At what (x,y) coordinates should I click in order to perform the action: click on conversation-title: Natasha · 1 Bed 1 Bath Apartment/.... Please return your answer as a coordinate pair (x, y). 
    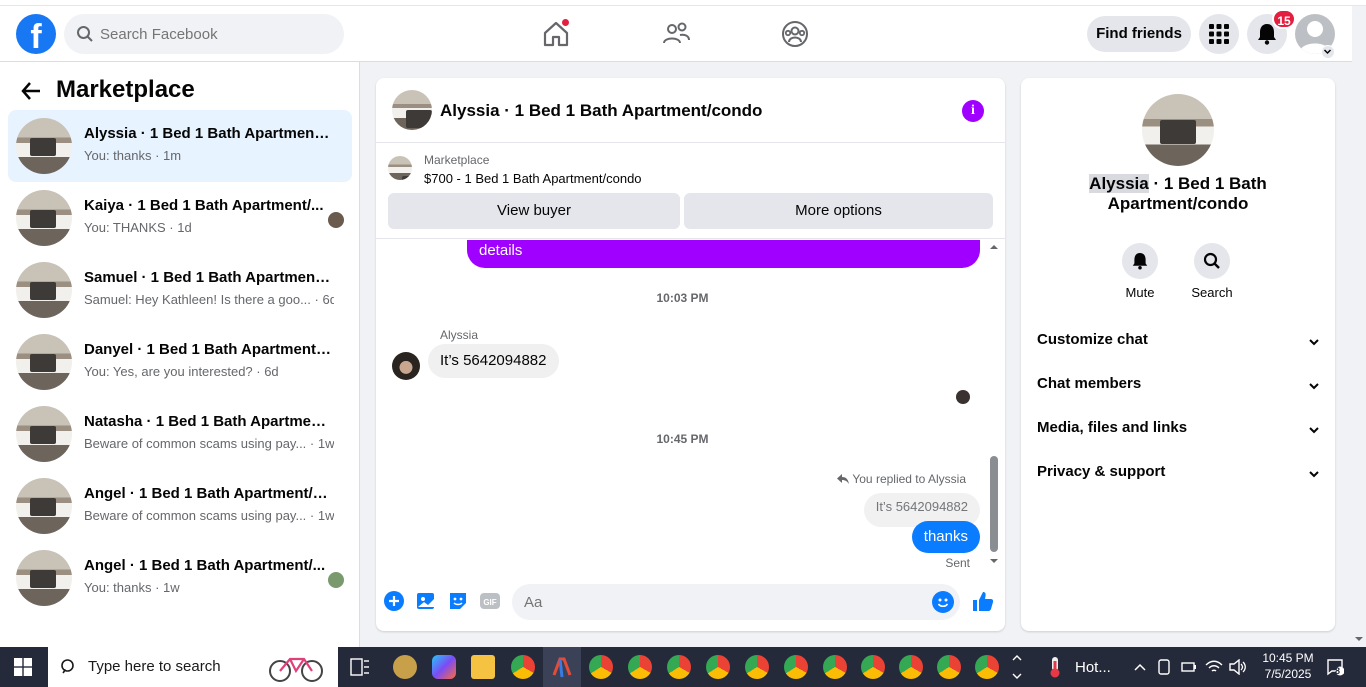
    Looking at the image, I should click on (209, 421).